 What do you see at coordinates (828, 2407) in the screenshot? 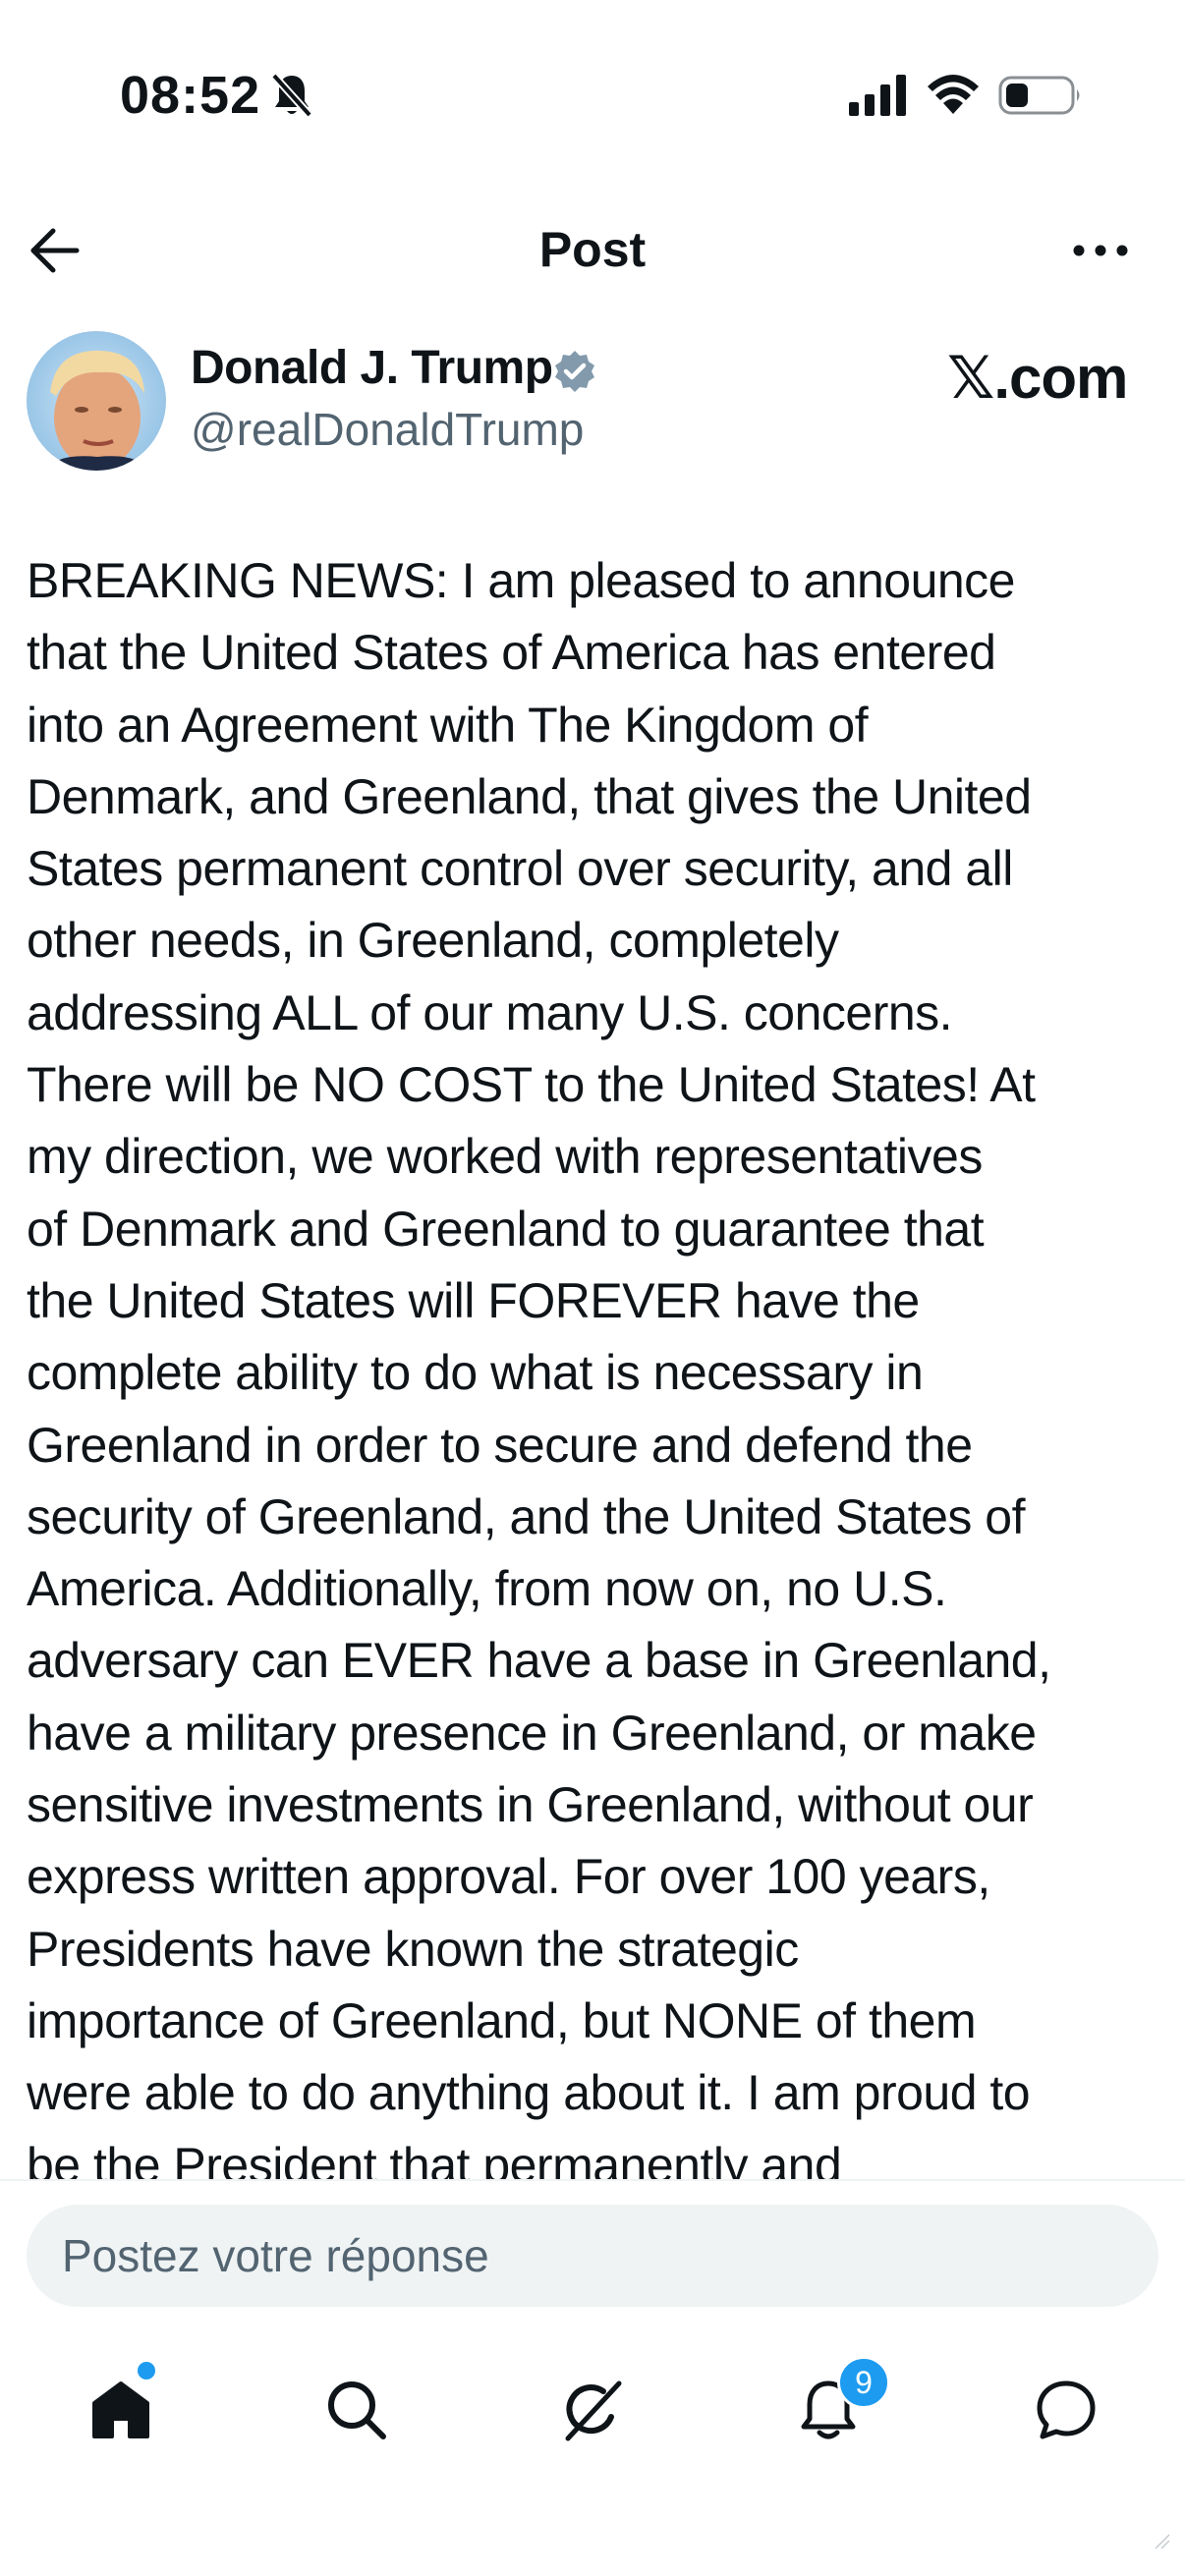
I see `nav-notifications: 9` at bounding box center [828, 2407].